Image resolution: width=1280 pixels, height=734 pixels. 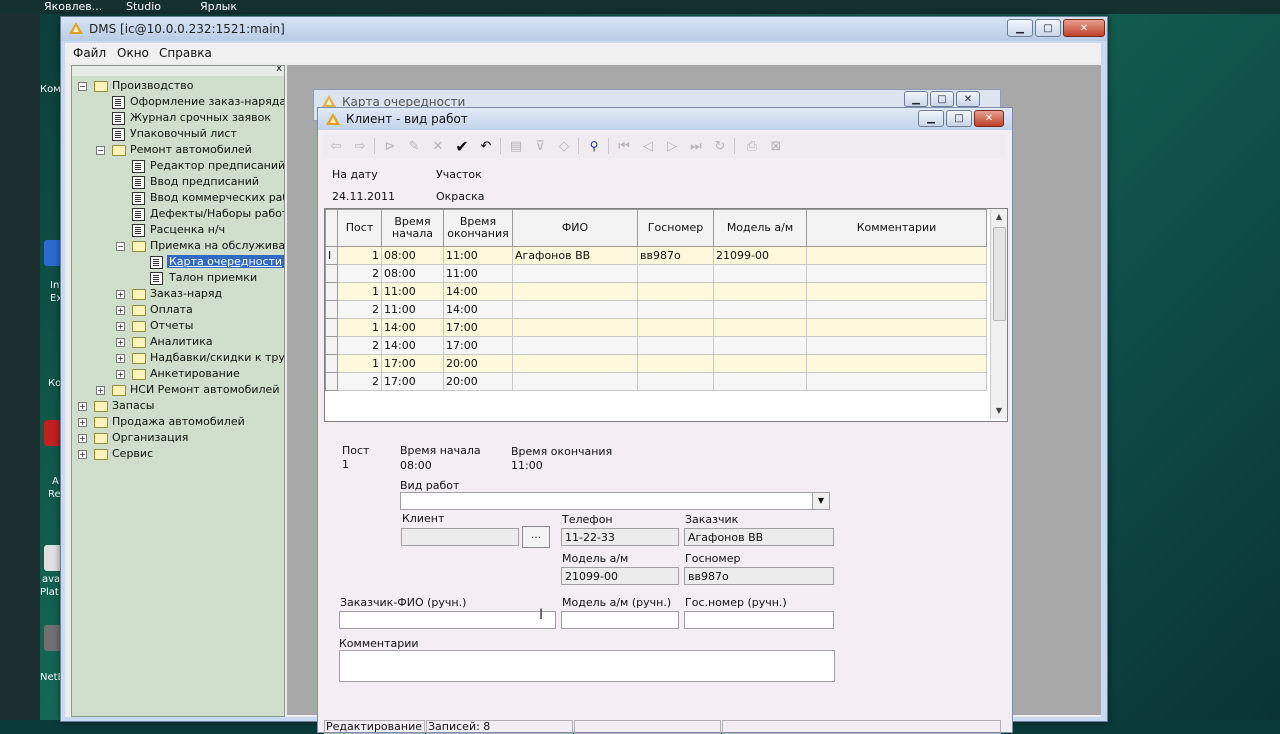 What do you see at coordinates (575, 255) in the screenshot?
I see `cell-fio: Агафонов ВВ` at bounding box center [575, 255].